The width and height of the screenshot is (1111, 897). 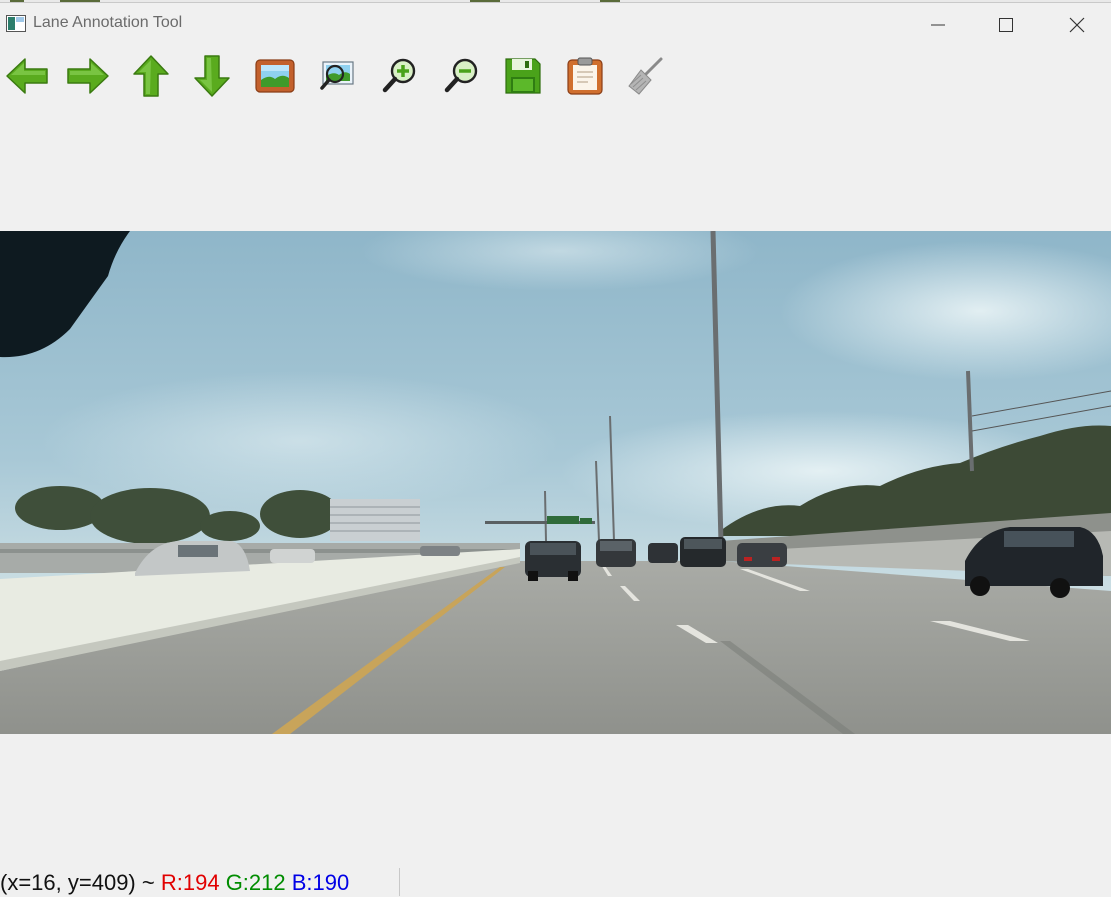 I want to click on toolbar, so click(x=350, y=77).